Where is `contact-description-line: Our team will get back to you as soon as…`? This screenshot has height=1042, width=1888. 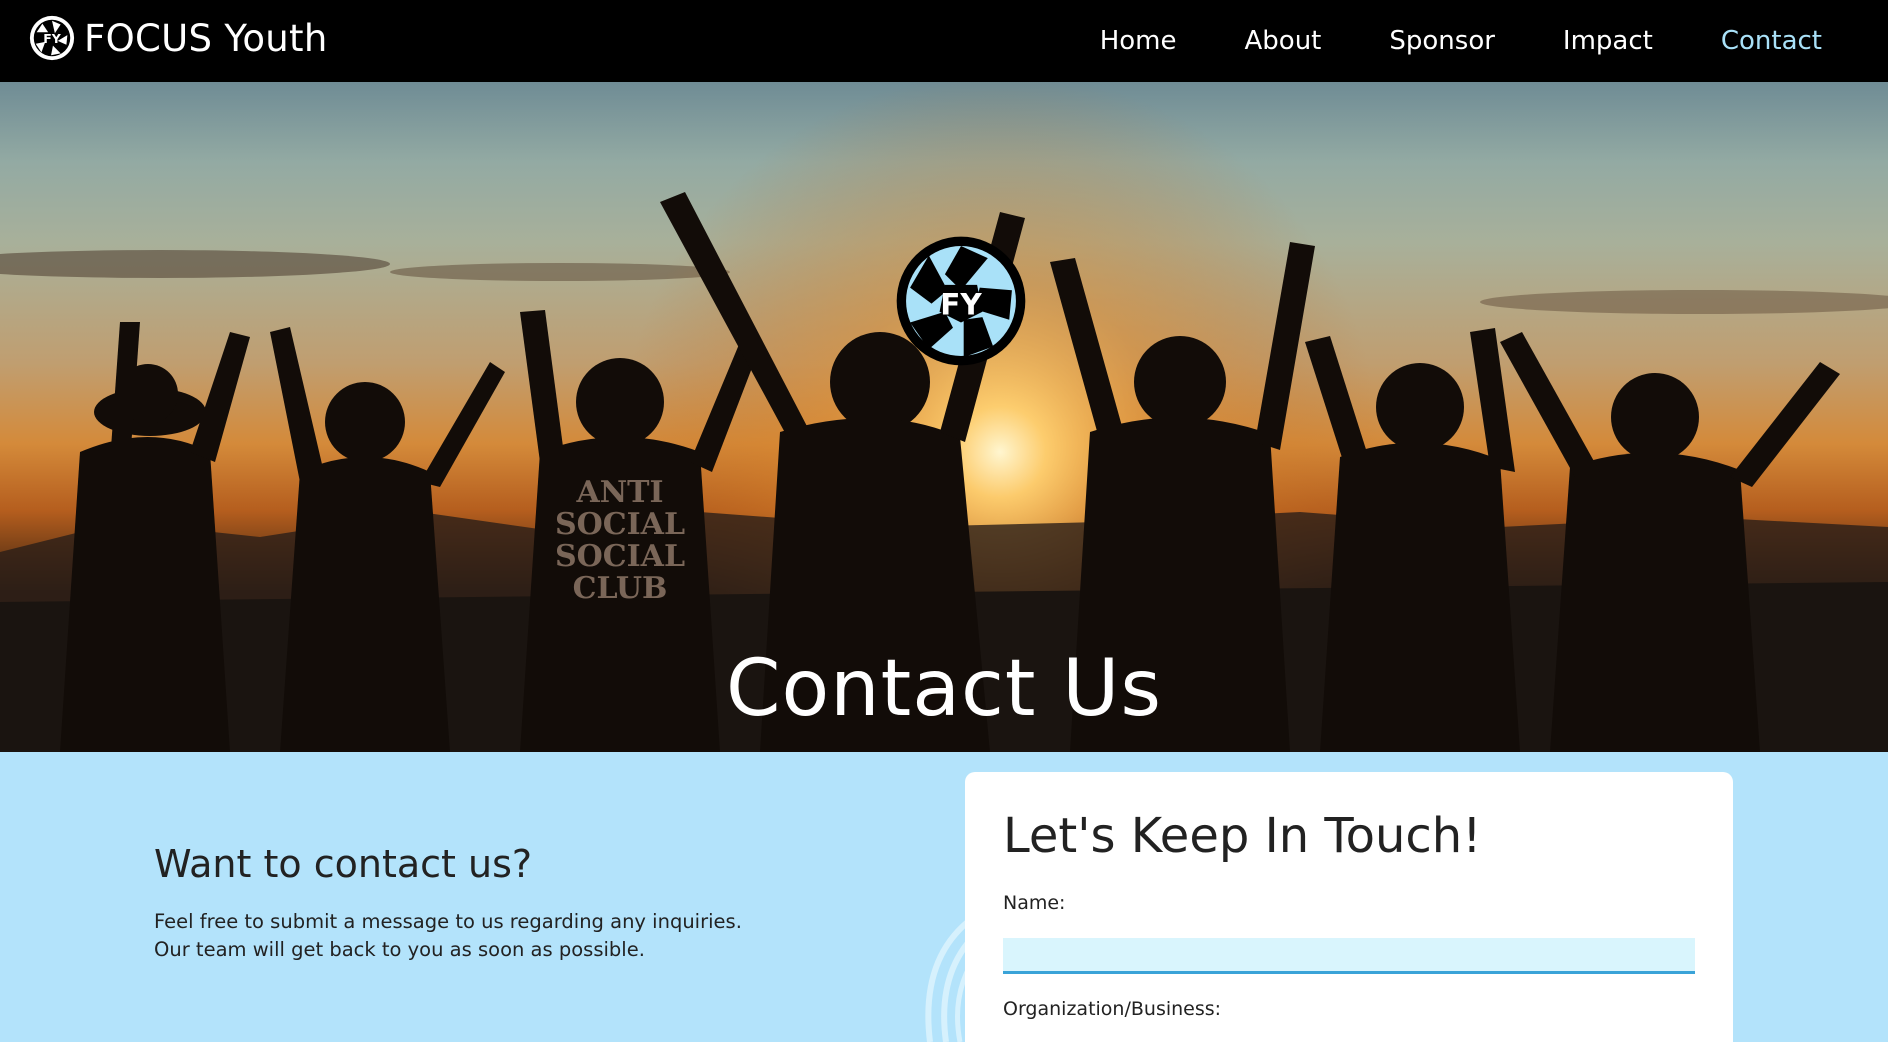 contact-description-line: Our team will get back to you as soon as… is located at coordinates (399, 949).